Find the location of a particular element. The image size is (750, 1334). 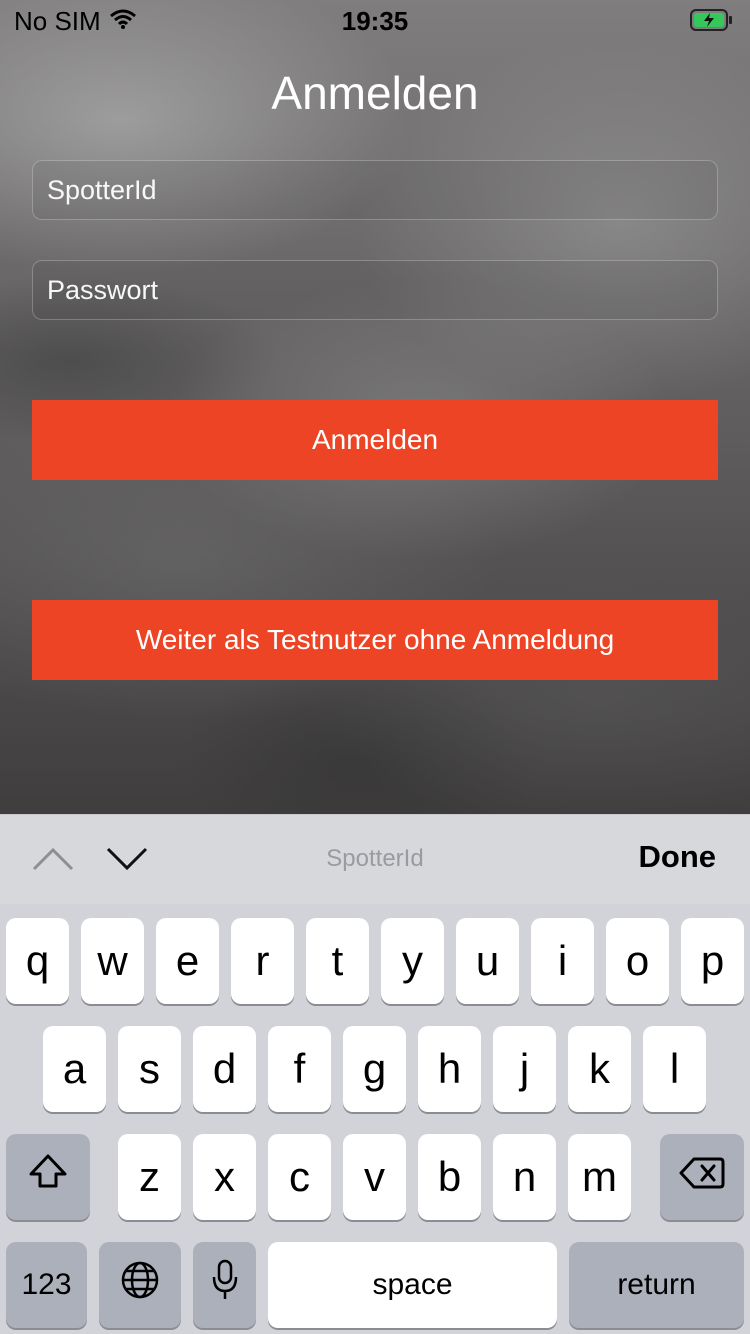

key-c: c is located at coordinates (299, 1177).